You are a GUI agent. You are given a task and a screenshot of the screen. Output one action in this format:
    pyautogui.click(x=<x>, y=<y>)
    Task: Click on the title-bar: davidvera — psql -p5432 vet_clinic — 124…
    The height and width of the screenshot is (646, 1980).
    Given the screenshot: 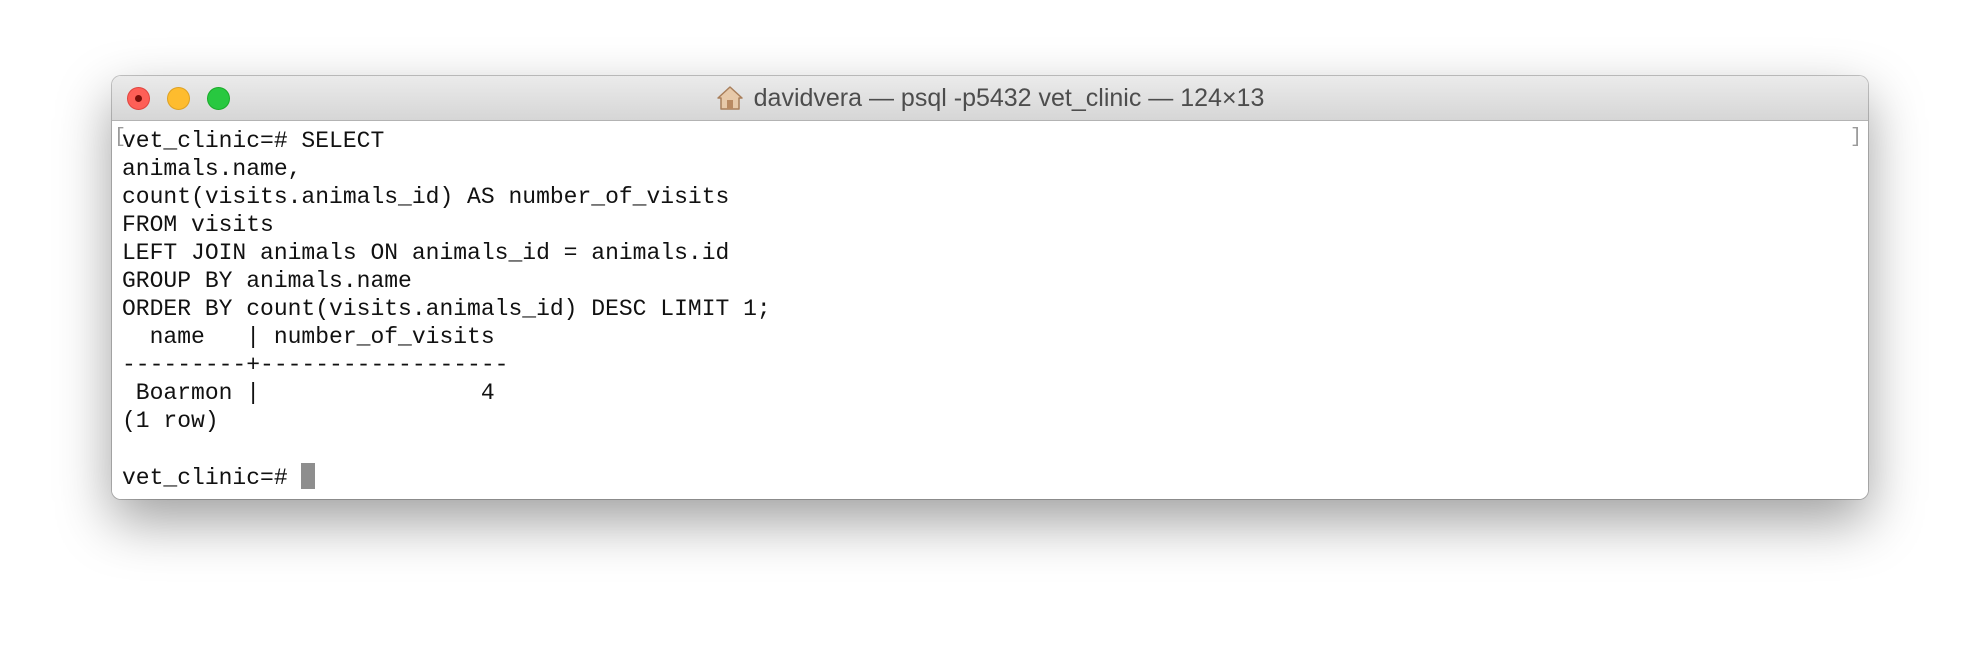 What is the action you would take?
    pyautogui.click(x=990, y=98)
    